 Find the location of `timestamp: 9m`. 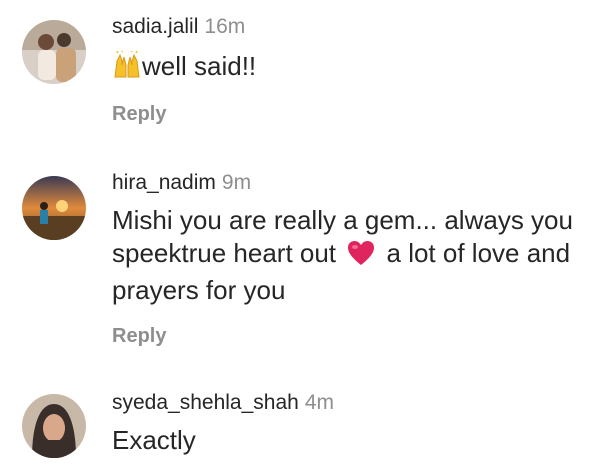

timestamp: 9m is located at coordinates (236, 182).